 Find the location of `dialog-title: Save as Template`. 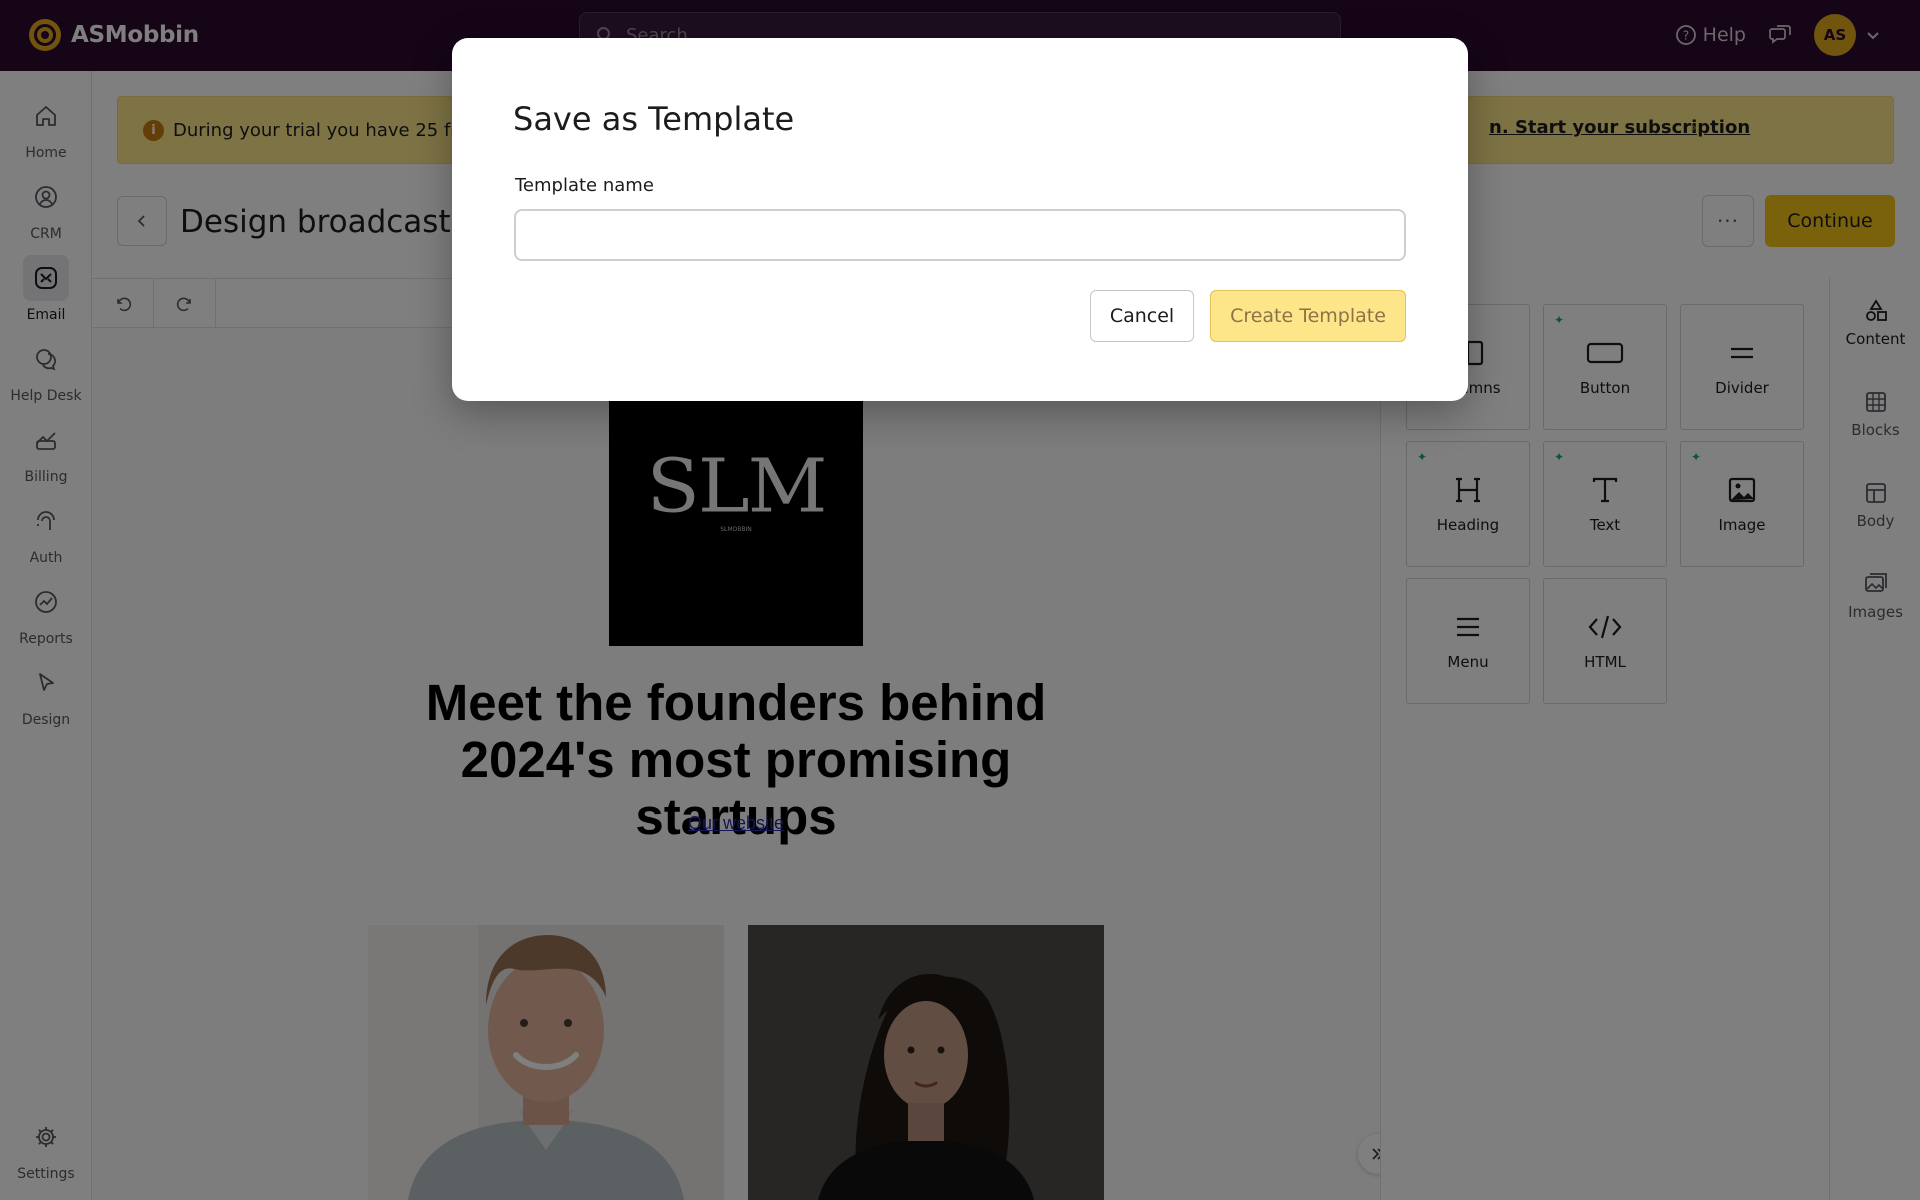

dialog-title: Save as Template is located at coordinates (654, 119).